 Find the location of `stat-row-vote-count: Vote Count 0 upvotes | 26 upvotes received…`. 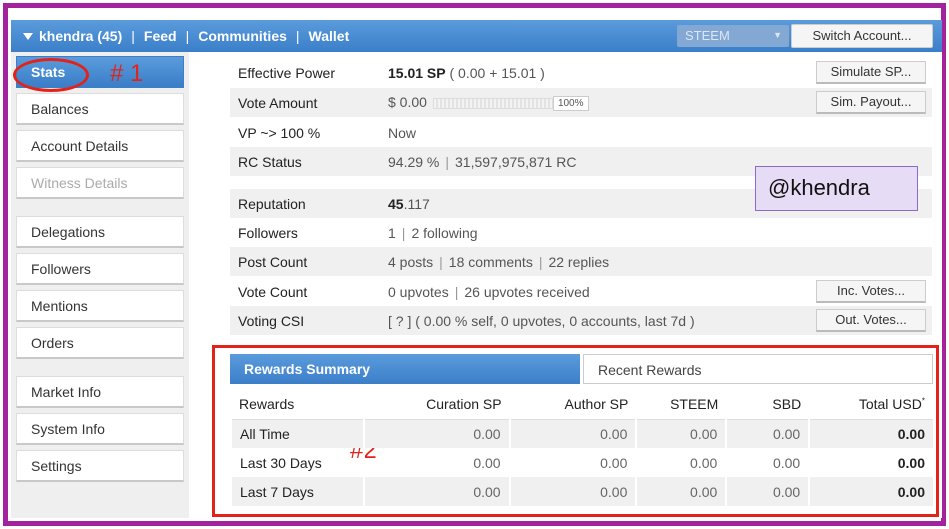

stat-row-vote-count: Vote Count 0 upvotes | 26 upvotes received… is located at coordinates (581, 291).